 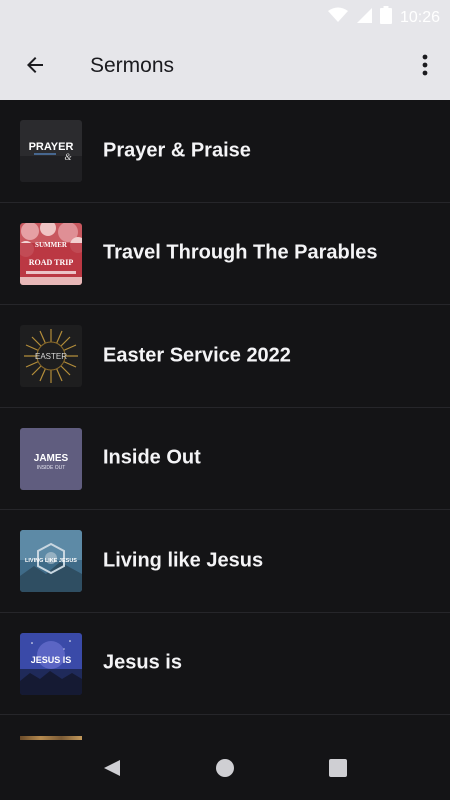 What do you see at coordinates (152, 457) in the screenshot?
I see `sermon-title: Inside Out` at bounding box center [152, 457].